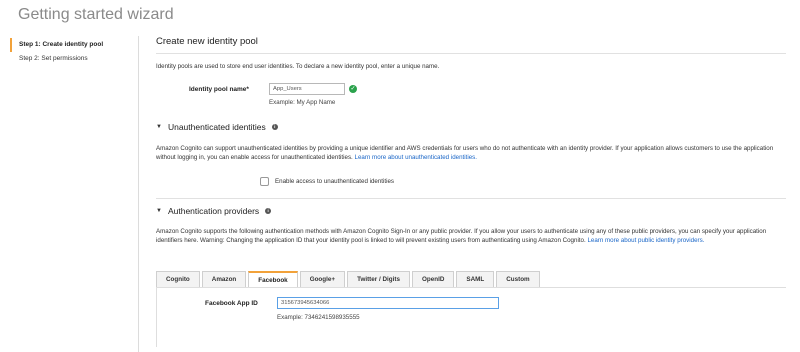 The height and width of the screenshot is (352, 800). Describe the element at coordinates (302, 102) in the screenshot. I see `pool-name-example: Example: My App Name` at that location.